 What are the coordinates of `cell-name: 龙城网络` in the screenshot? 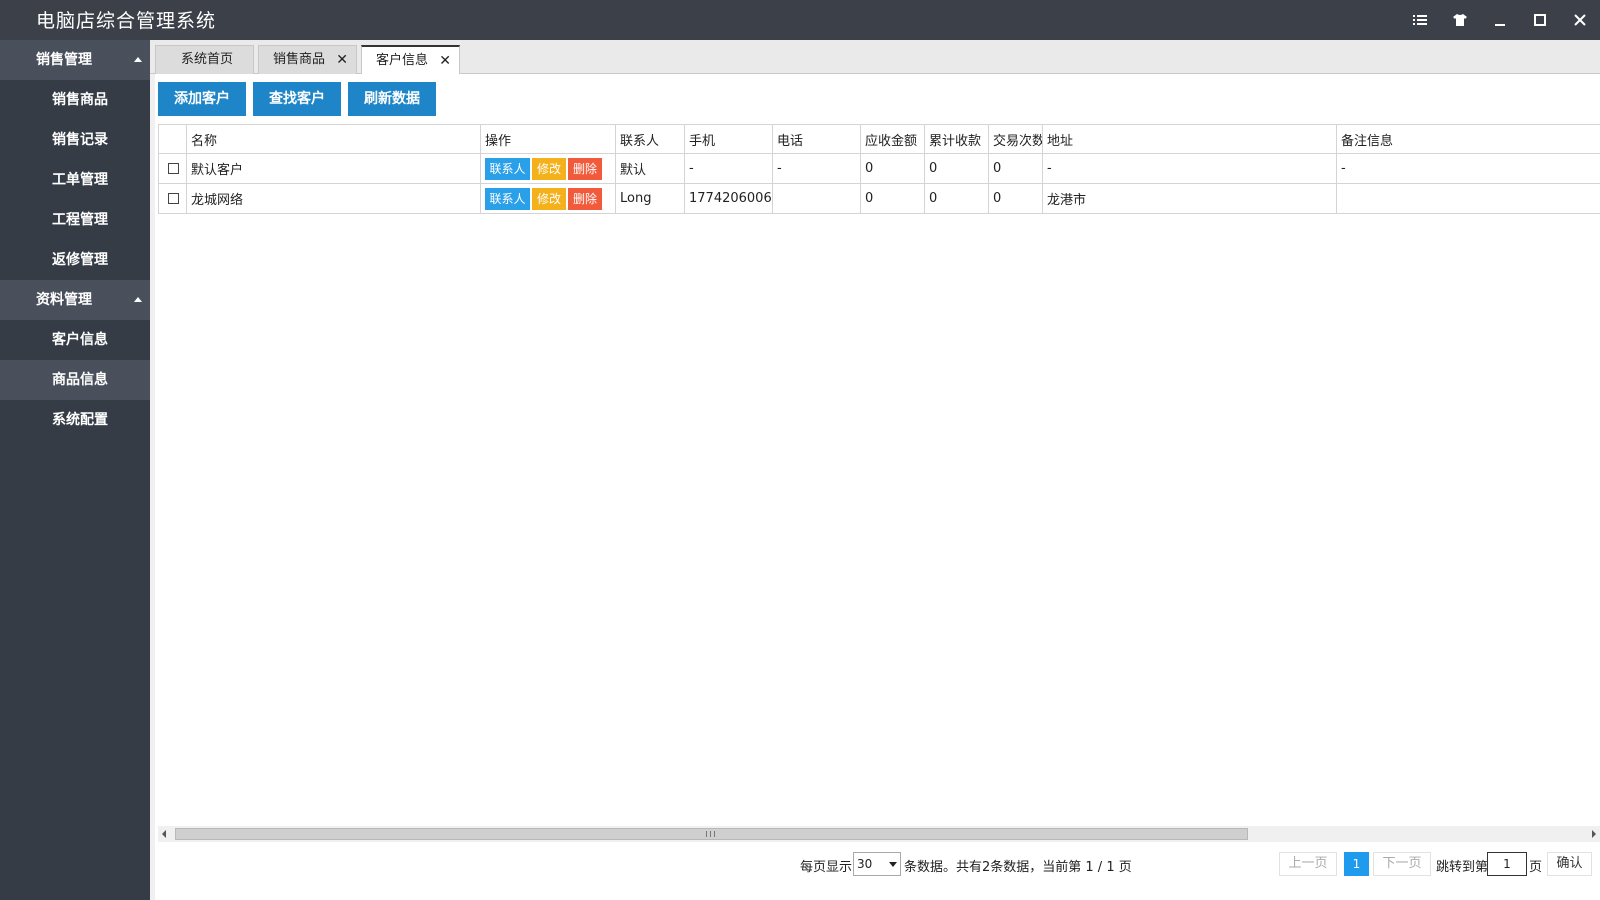 It's located at (333, 198).